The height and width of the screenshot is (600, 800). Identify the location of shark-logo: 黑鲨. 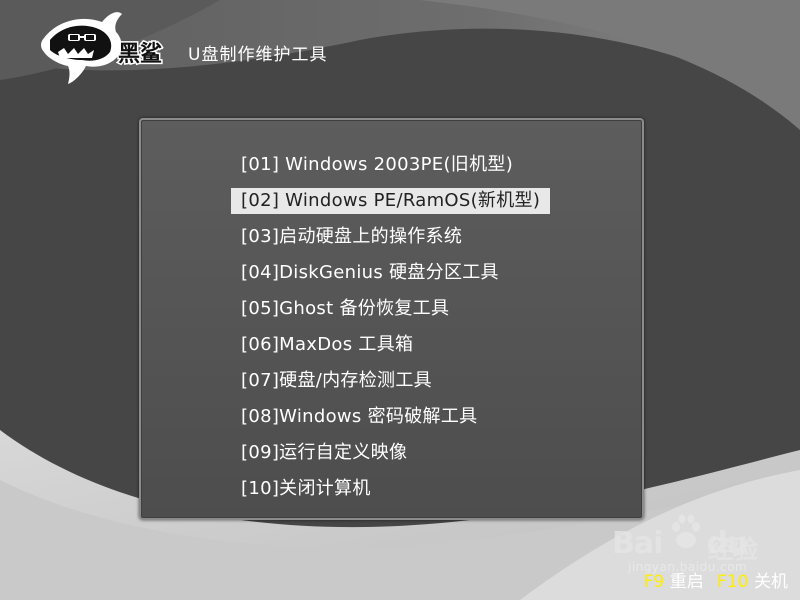
(108, 48).